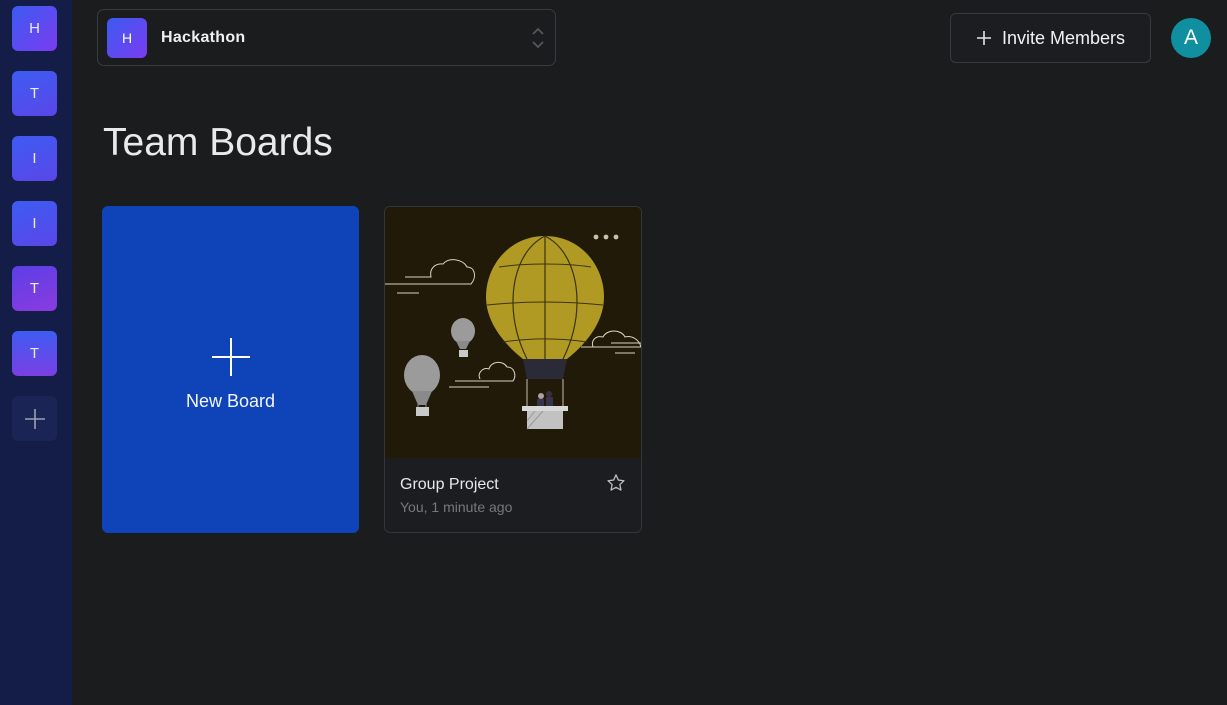  I want to click on workspace-sidebar: H T I I T T, so click(36, 352).